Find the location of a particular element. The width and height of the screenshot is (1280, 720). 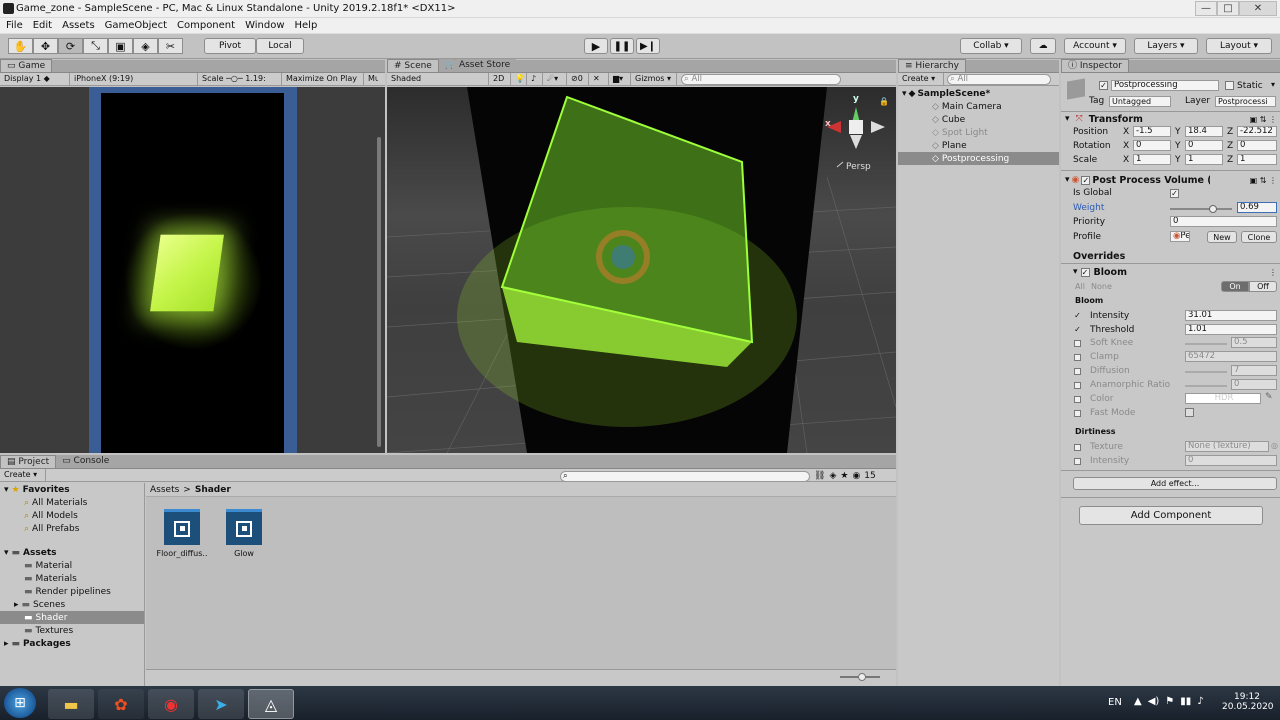

threshold-input: 1.01 is located at coordinates (1231, 329).